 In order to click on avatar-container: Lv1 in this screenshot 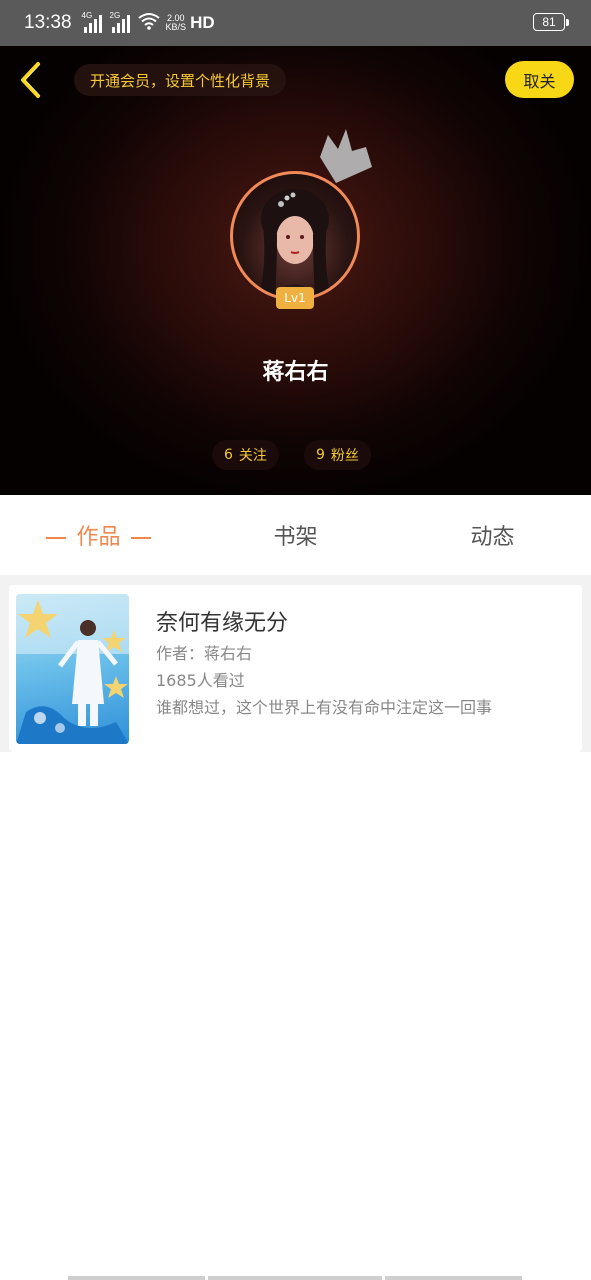, I will do `click(301, 219)`.